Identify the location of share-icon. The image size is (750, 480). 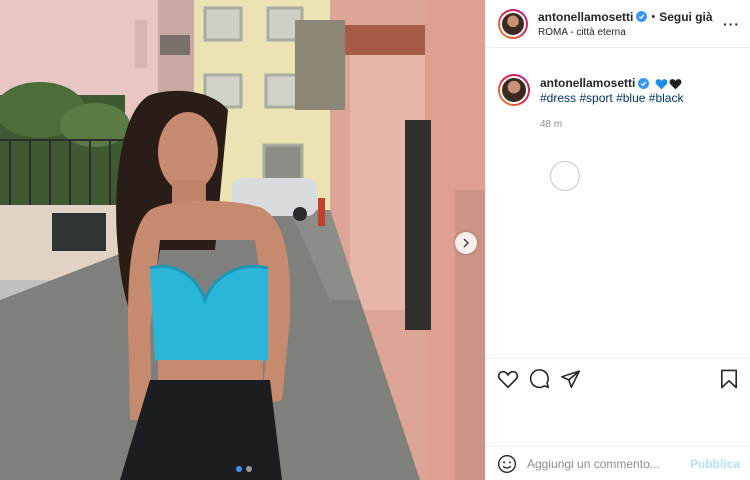
(570, 378).